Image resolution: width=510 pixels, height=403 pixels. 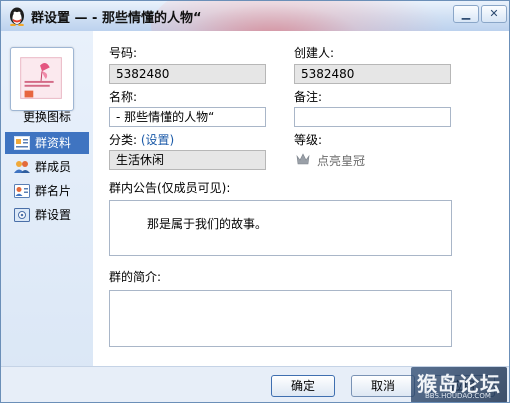 What do you see at coordinates (53, 143) in the screenshot?
I see `sidebar-item-label: 群资料` at bounding box center [53, 143].